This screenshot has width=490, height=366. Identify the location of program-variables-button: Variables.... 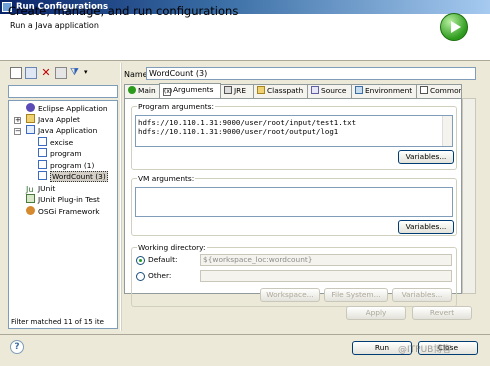
(426, 157).